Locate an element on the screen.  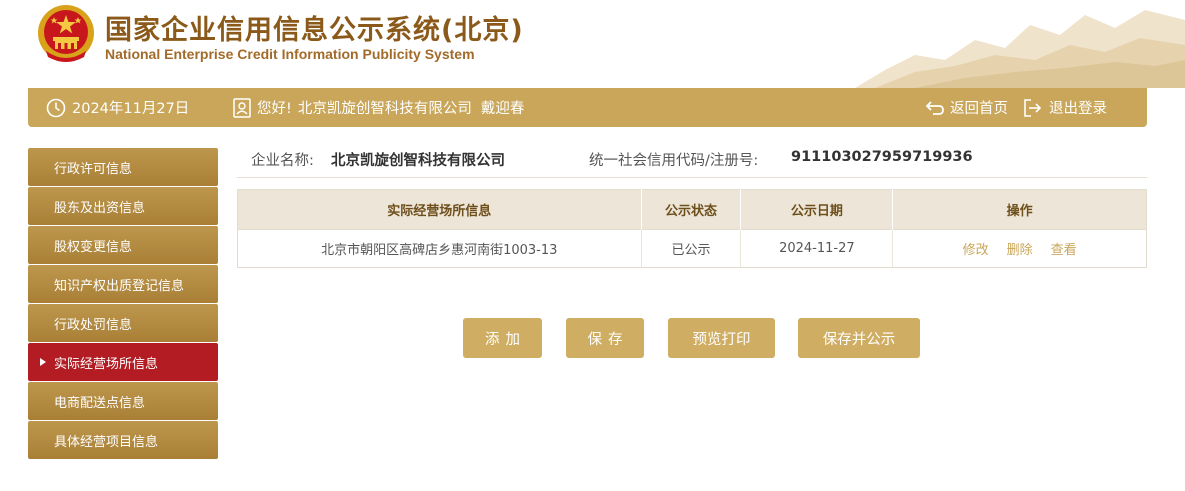
national-emblem-icon is located at coordinates (66, 33).